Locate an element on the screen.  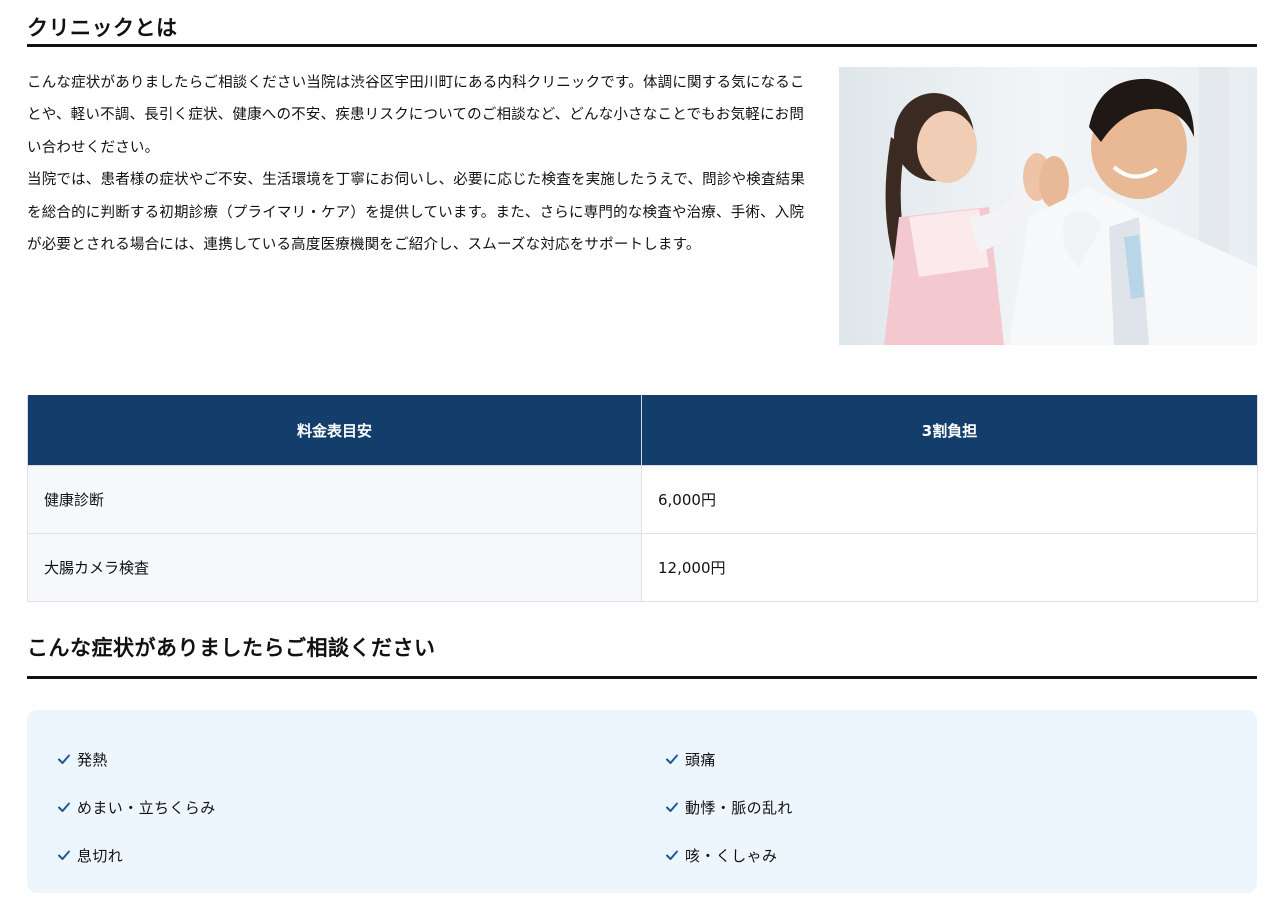
symptoms-section-title: こんな症状がありましたらご相談ください is located at coordinates (231, 648).